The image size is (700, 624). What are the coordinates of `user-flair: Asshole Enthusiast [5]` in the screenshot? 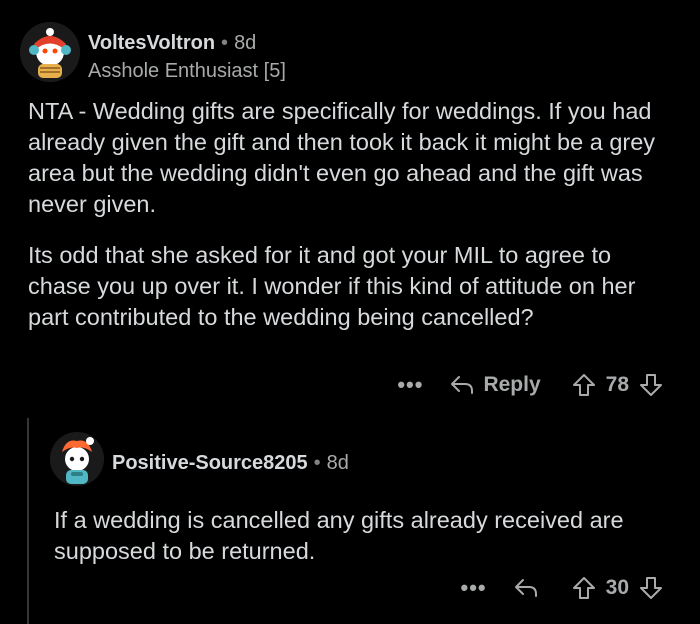 It's located at (187, 71).